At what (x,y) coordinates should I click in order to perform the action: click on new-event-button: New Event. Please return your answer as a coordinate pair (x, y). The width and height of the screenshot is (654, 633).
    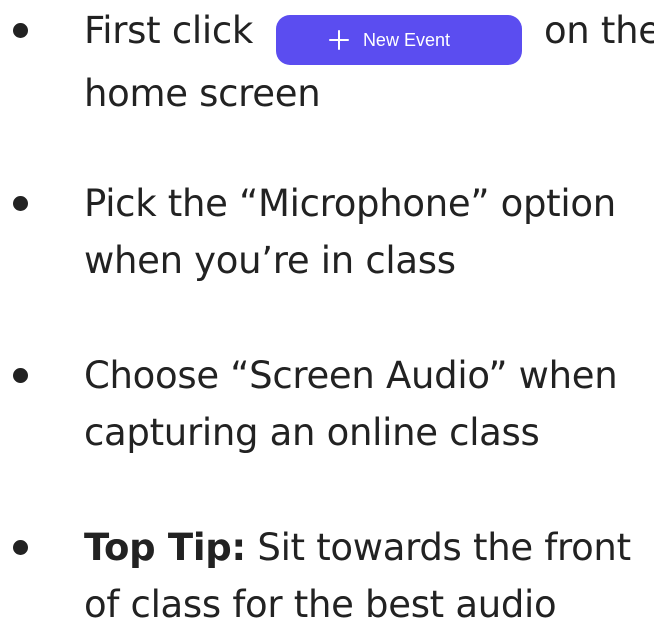
    Looking at the image, I should click on (399, 40).